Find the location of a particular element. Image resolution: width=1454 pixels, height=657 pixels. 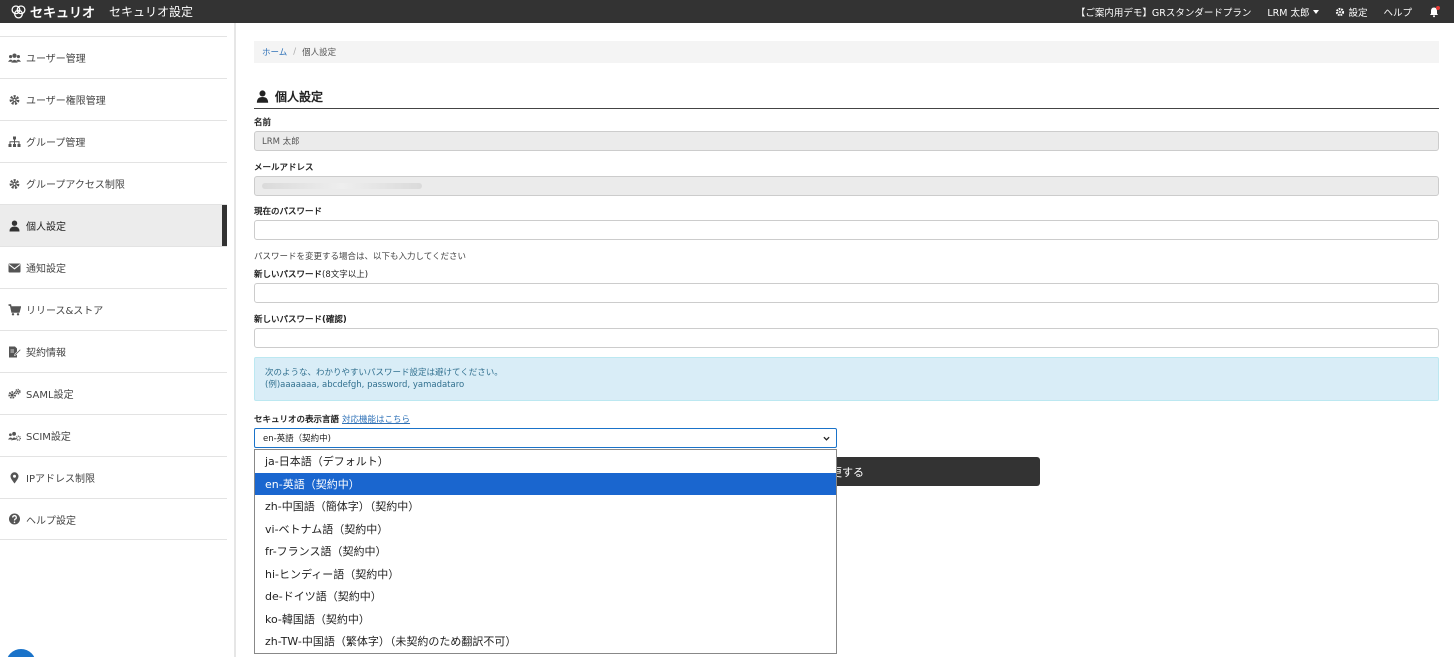

bell-icon is located at coordinates (1435, 11).